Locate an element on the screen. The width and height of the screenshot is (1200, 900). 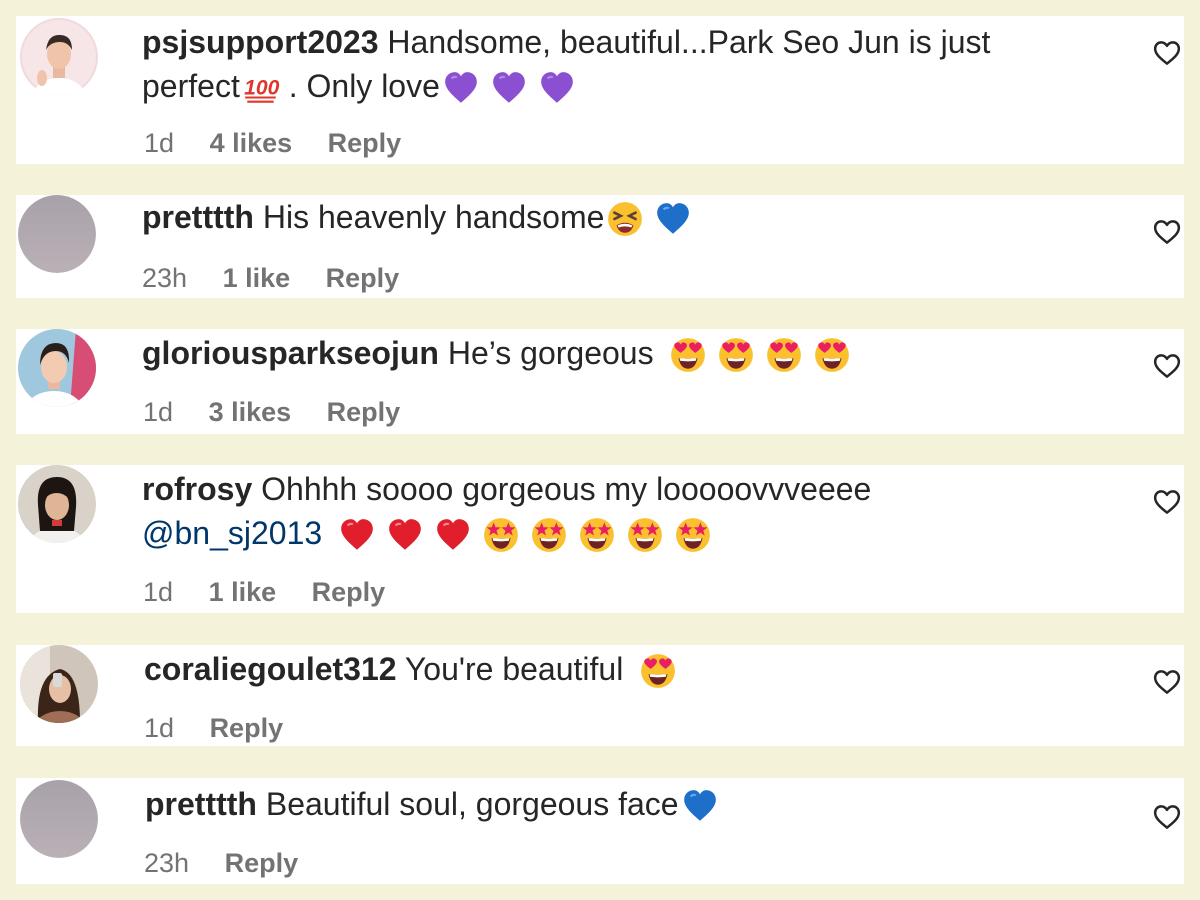
comment-body: gloriousparkseojun He’s gorgeous is located at coordinates (612, 354).